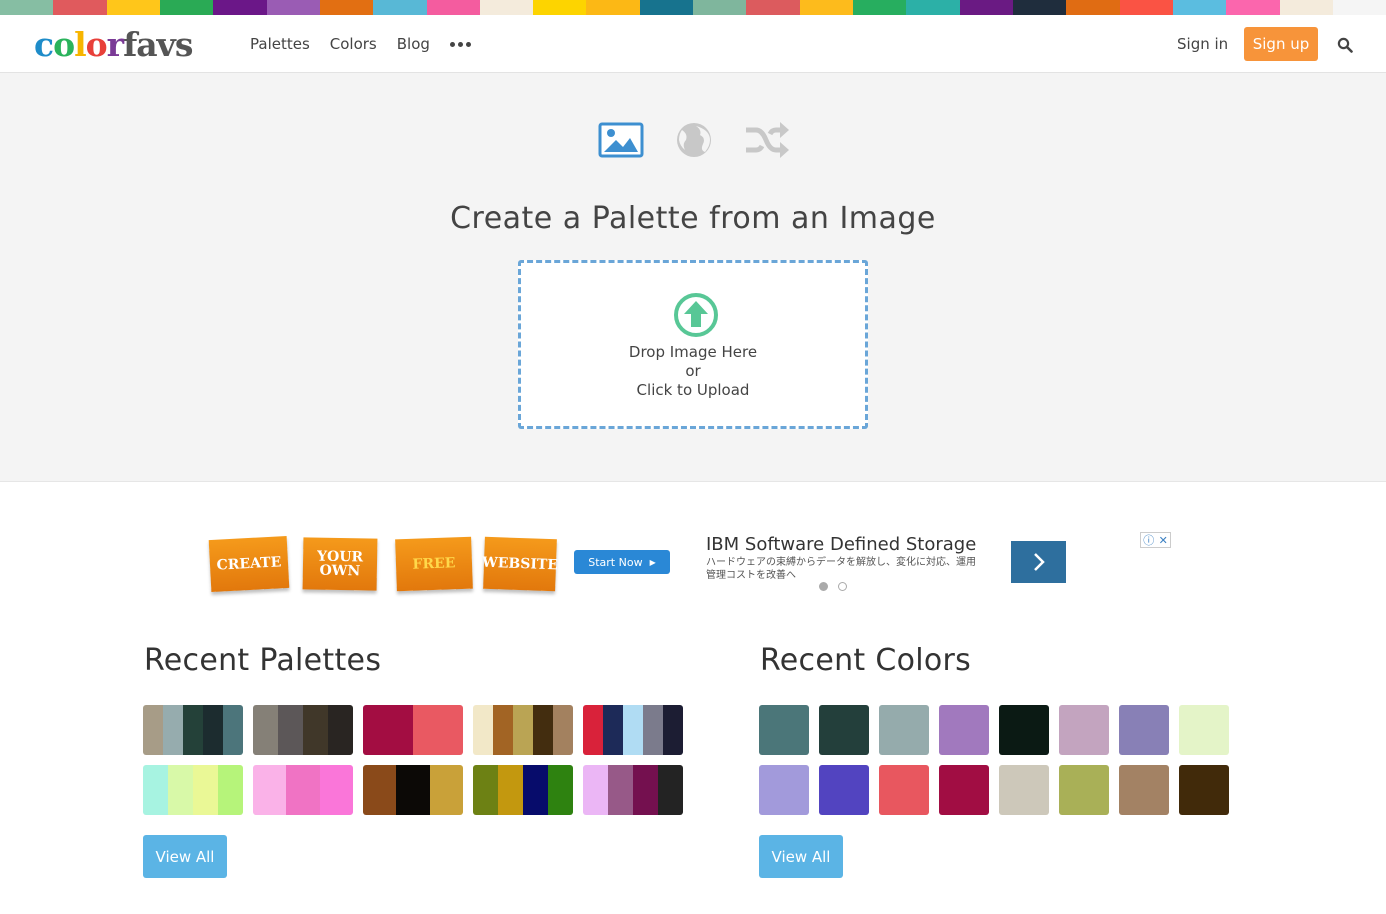 This screenshot has height=914, width=1386. I want to click on play-triangle-icon: ▶, so click(652, 562).